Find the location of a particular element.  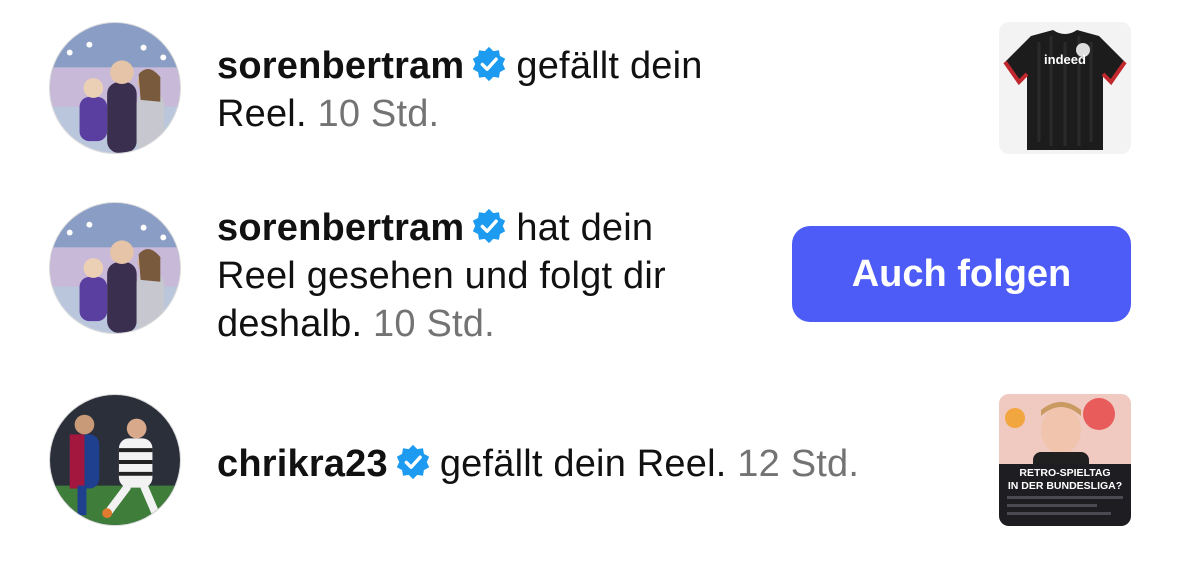

action-text: hat dein is located at coordinates (585, 228).